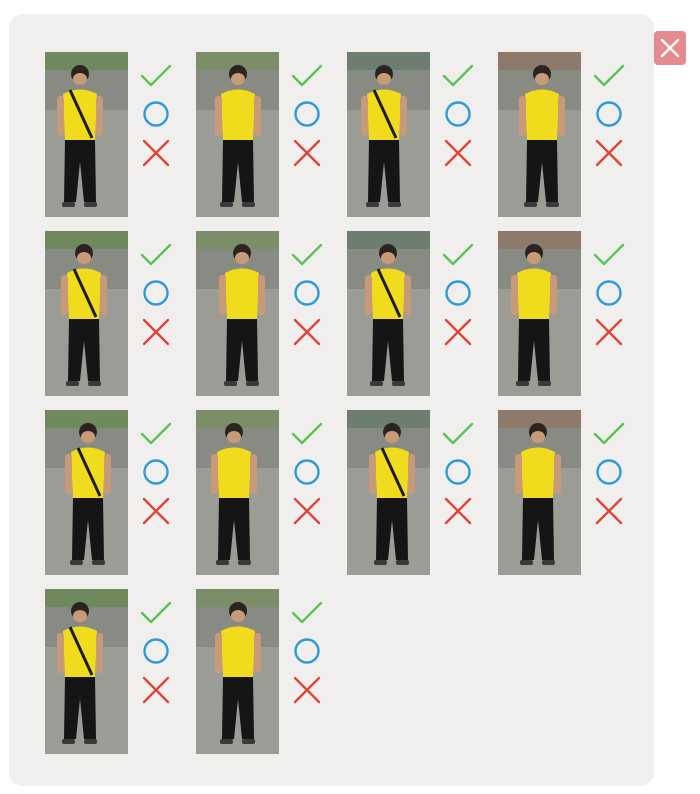  I want to click on close-x-icon, so click(670, 48).